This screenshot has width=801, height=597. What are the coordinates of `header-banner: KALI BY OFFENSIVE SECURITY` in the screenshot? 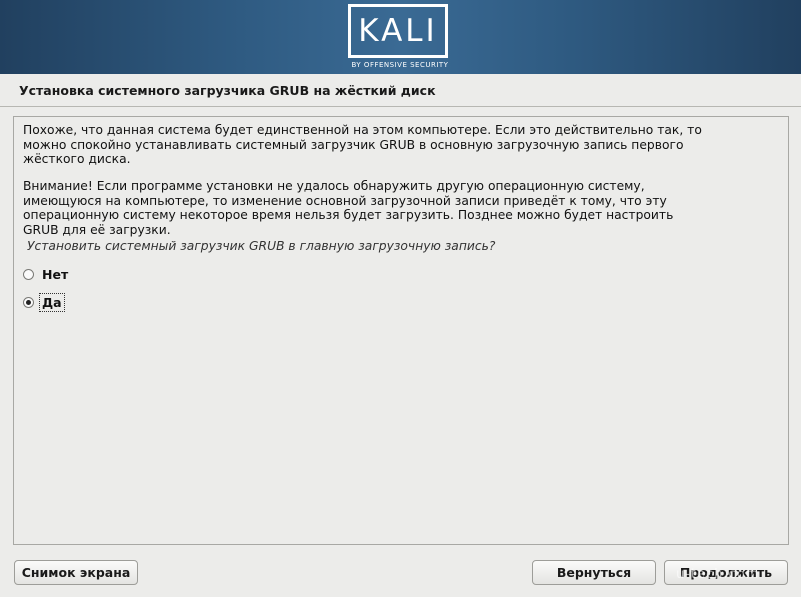 It's located at (400, 37).